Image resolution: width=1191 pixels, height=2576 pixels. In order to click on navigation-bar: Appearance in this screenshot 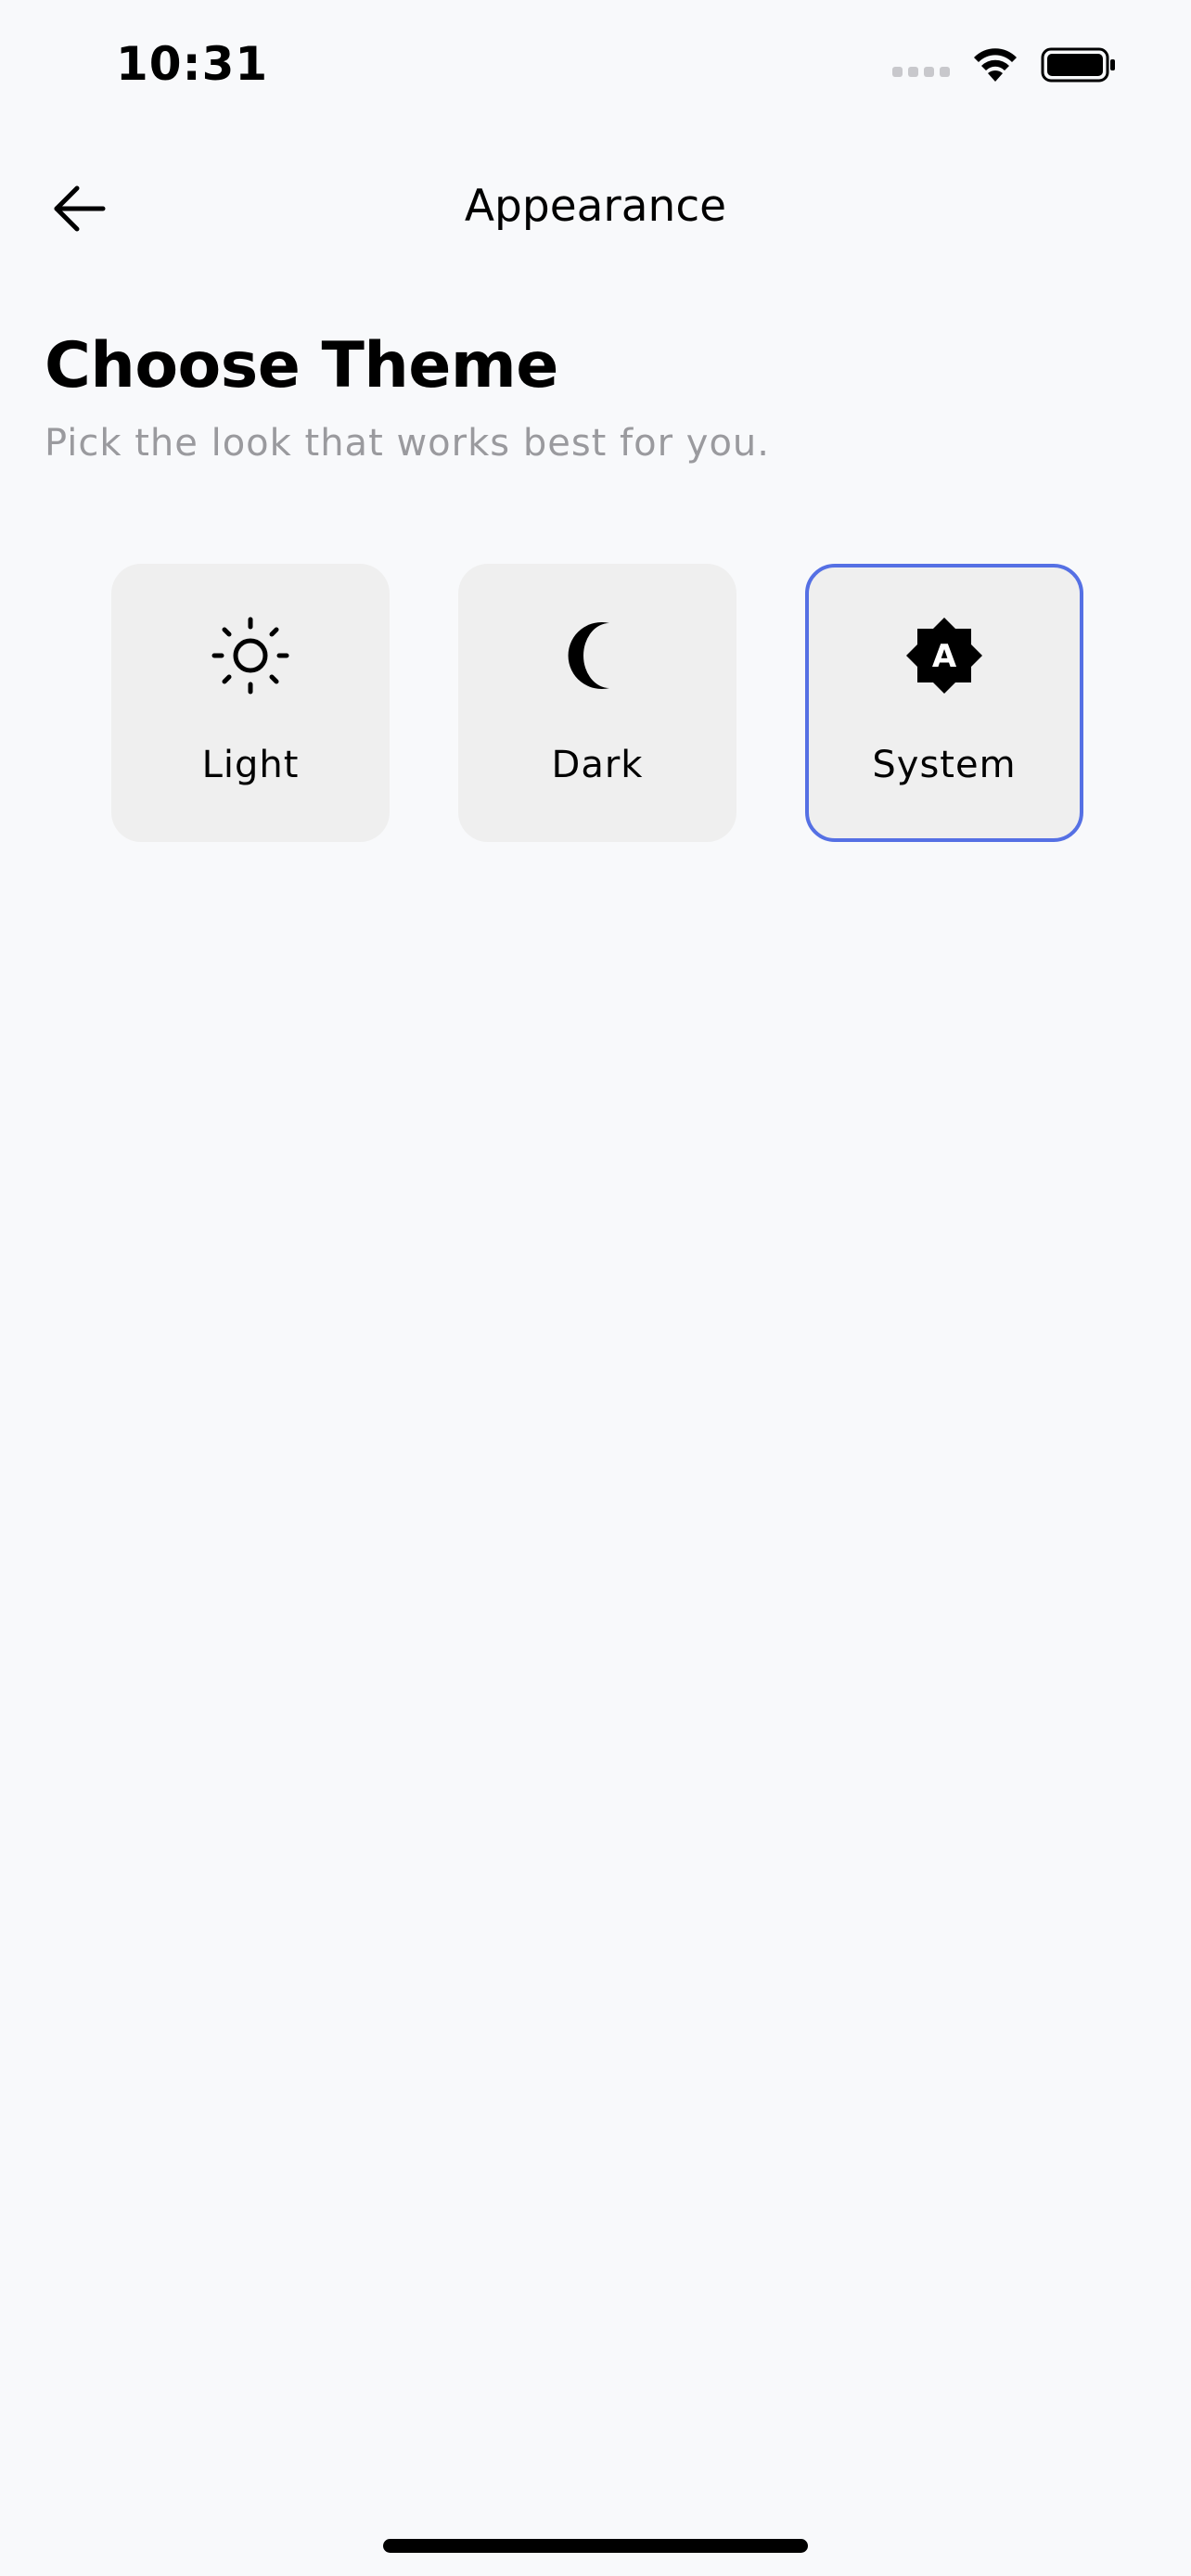, I will do `click(595, 209)`.